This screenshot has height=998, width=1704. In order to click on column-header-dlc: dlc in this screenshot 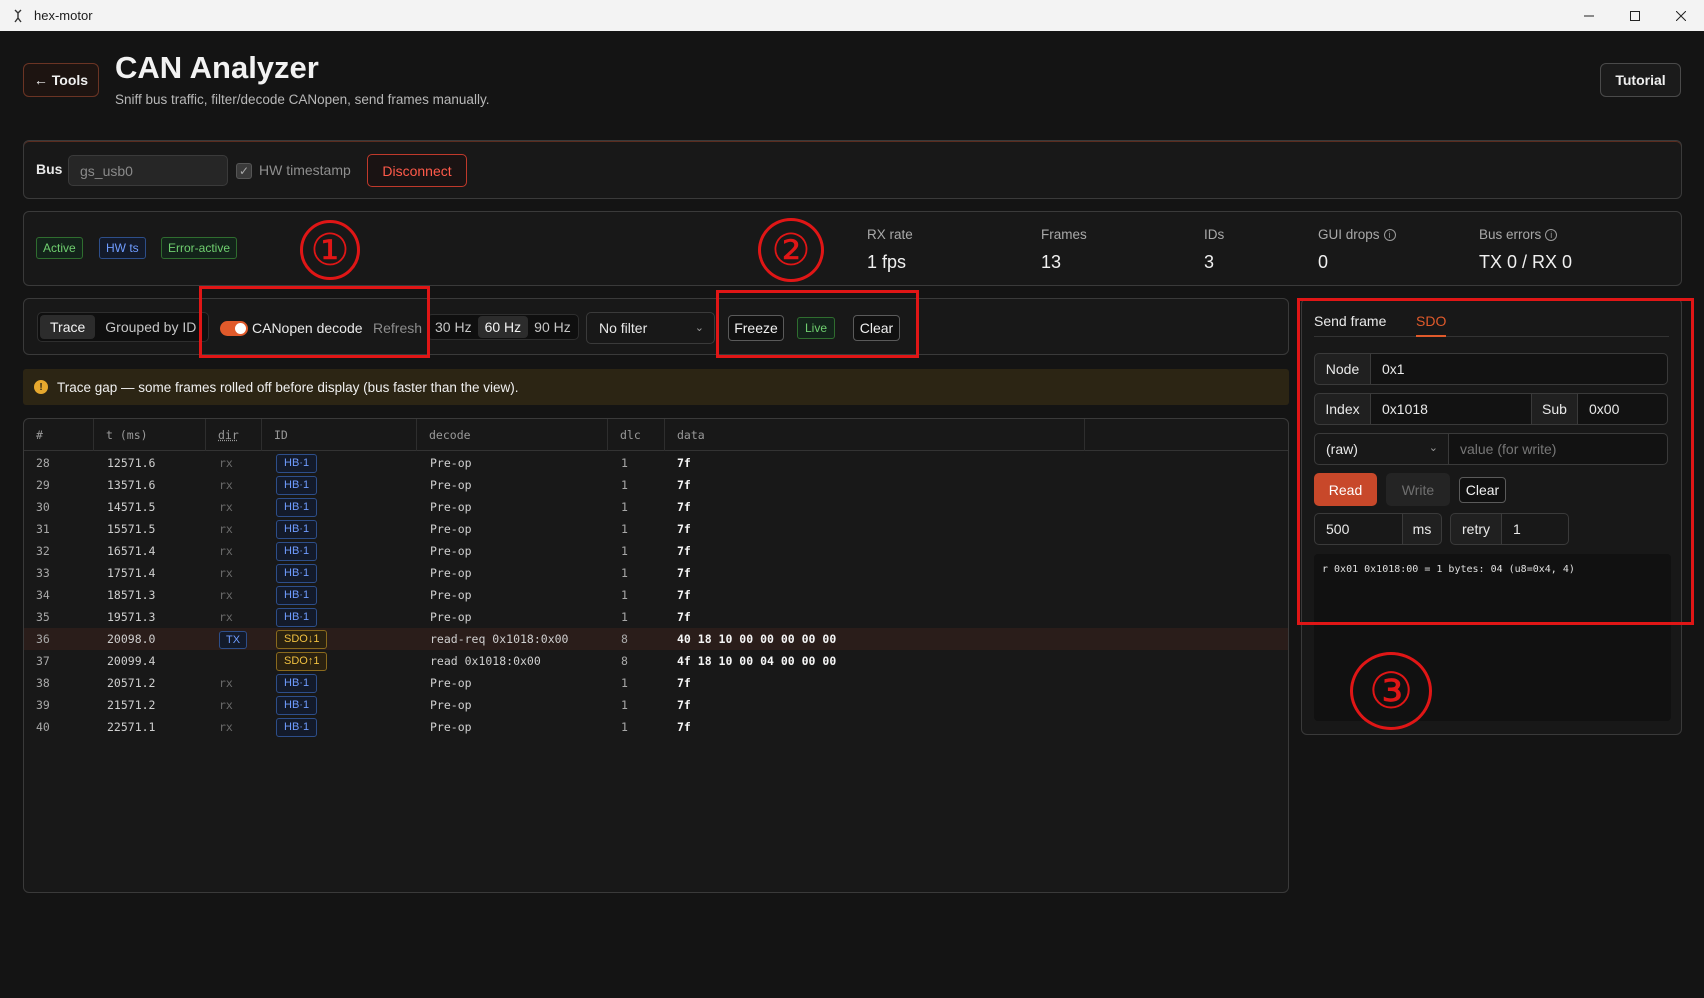, I will do `click(636, 435)`.